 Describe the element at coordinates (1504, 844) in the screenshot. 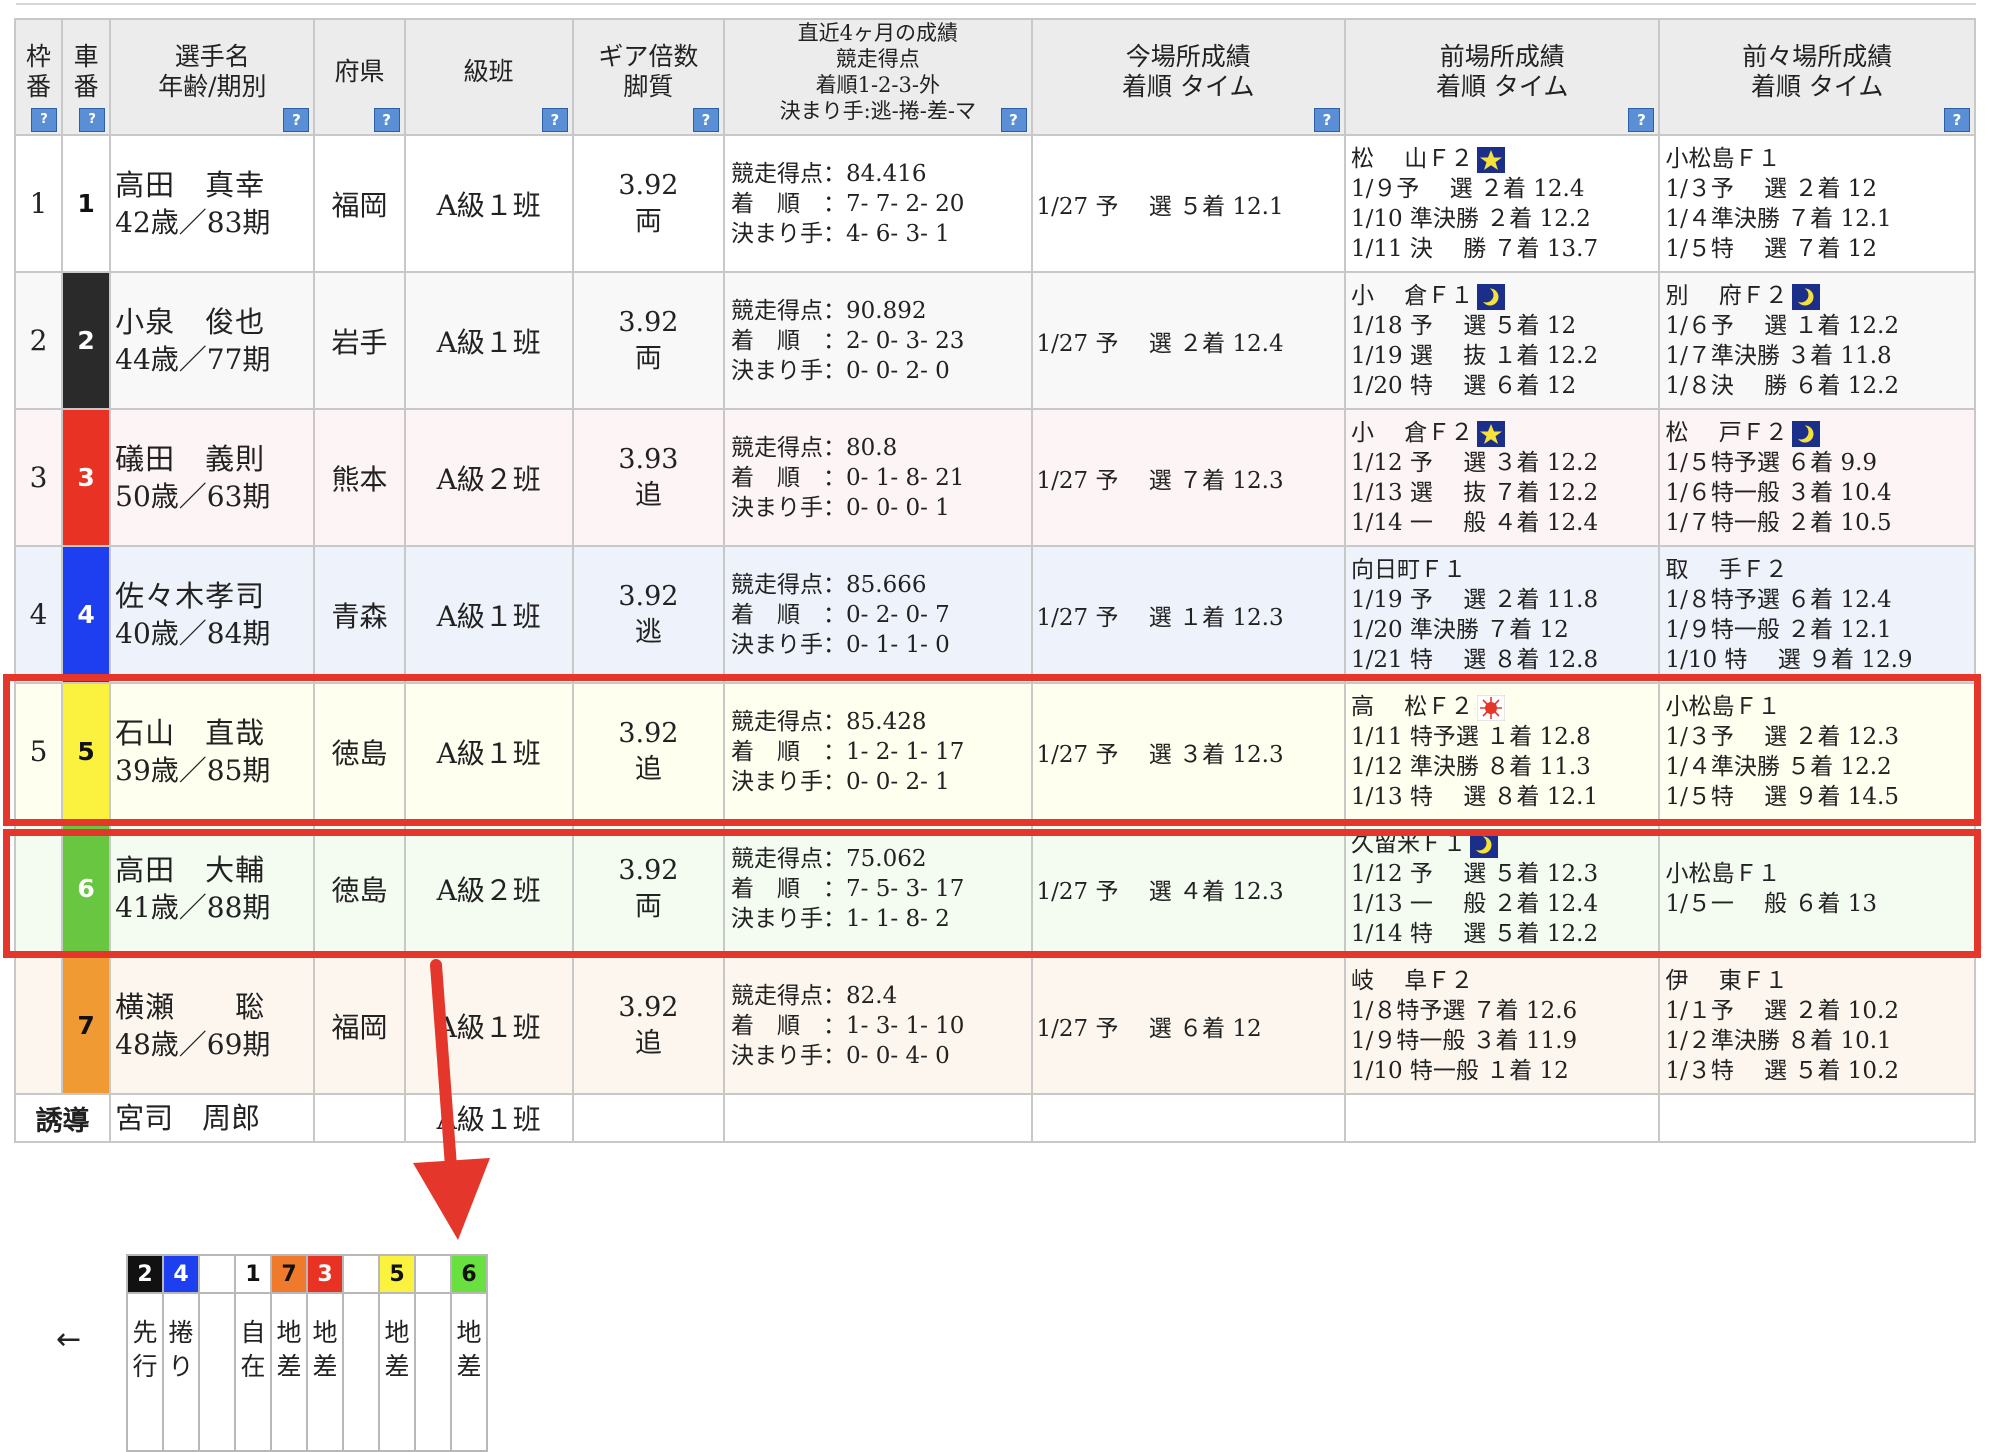

I see `previous-meet-venue: 久留米Ｆ１` at that location.